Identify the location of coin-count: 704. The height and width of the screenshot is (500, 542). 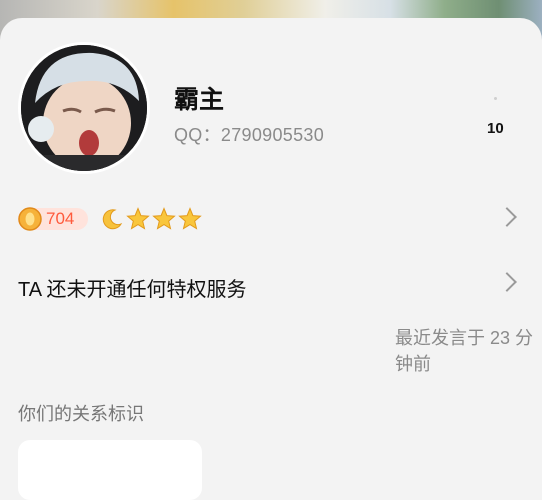
(60, 218).